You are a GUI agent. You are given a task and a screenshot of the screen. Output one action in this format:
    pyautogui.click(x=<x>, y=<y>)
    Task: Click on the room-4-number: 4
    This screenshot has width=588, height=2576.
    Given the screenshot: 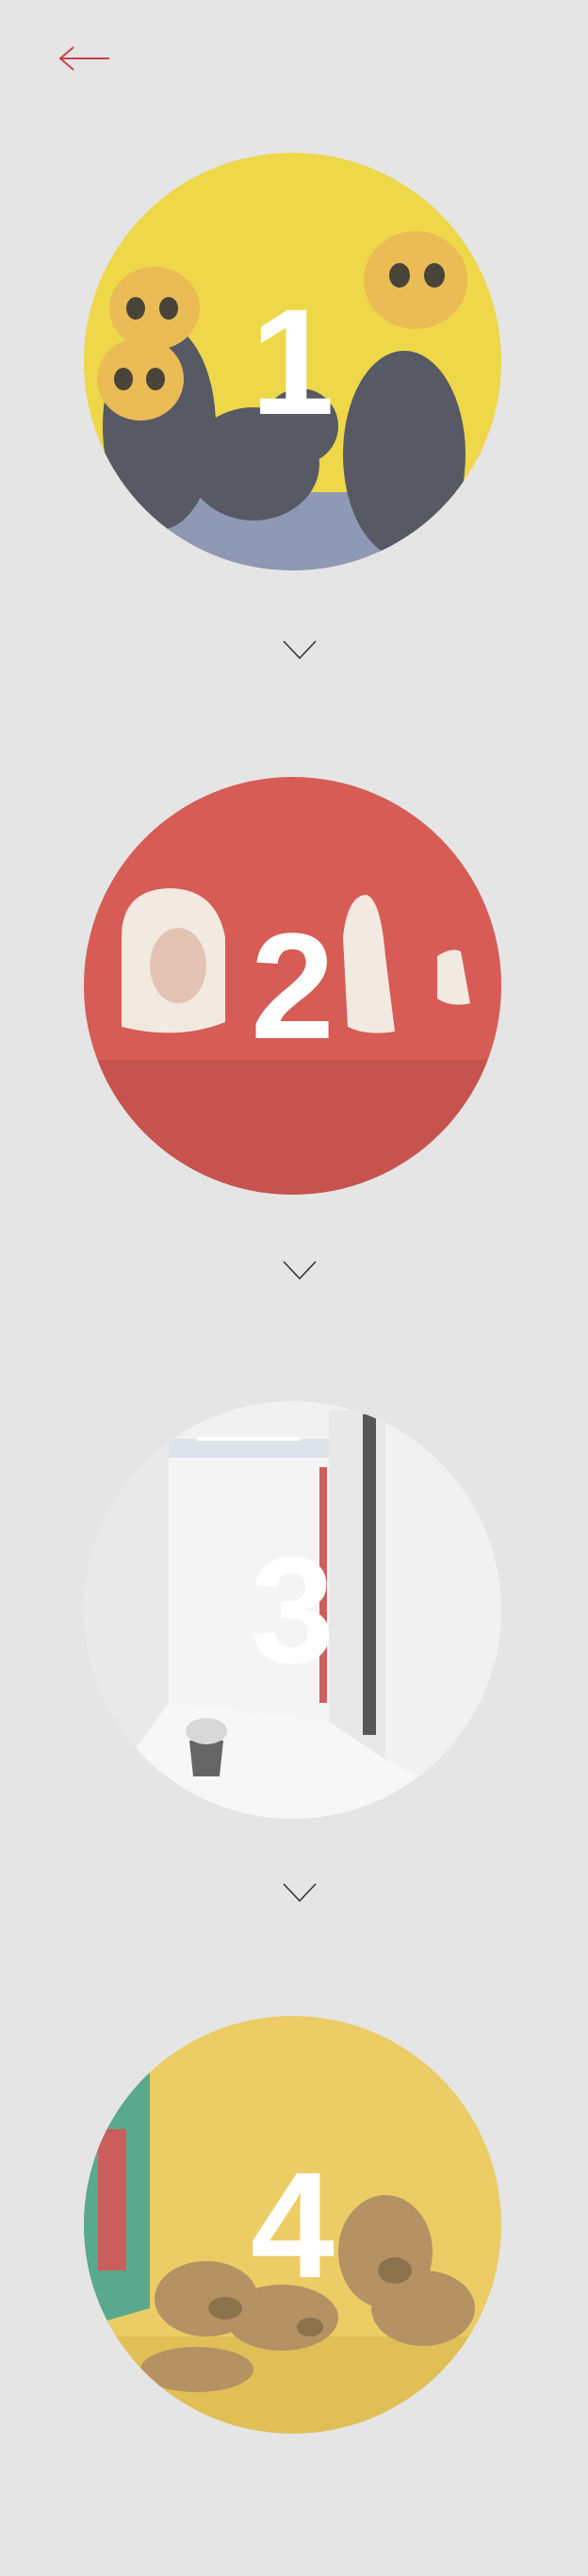 What is the action you would take?
    pyautogui.click(x=293, y=2224)
    